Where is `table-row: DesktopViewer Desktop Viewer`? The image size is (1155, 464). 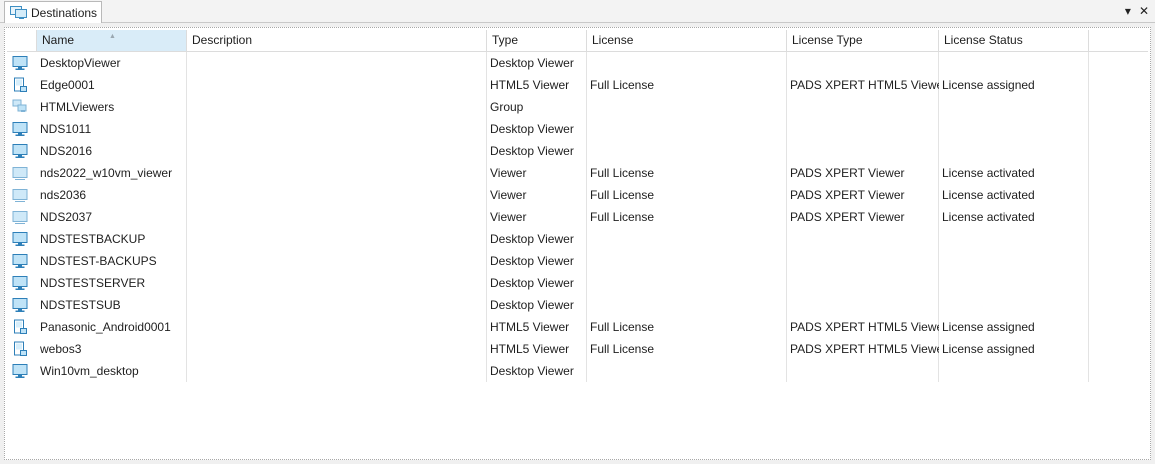 table-row: DesktopViewer Desktop Viewer is located at coordinates (577, 63).